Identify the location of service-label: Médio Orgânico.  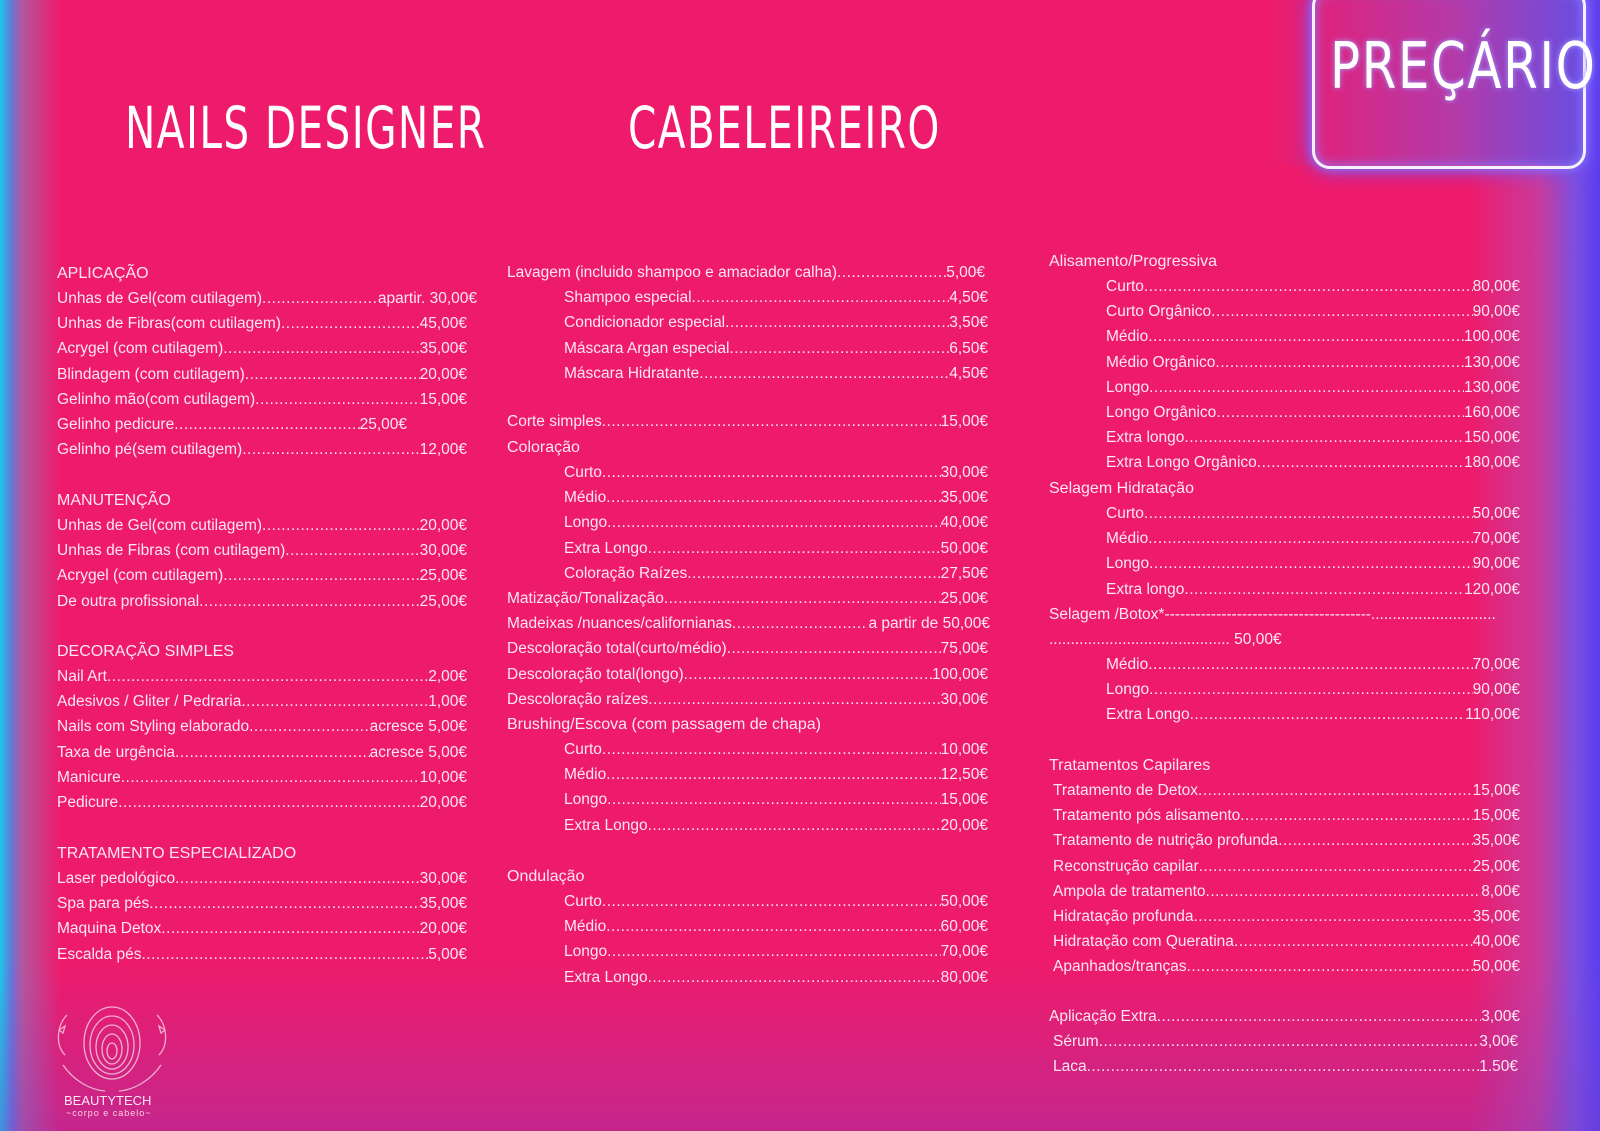
(1161, 362).